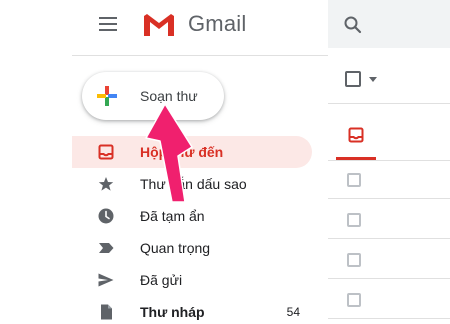  What do you see at coordinates (161, 280) in the screenshot?
I see `sidebar-item-label: Đã gửi` at bounding box center [161, 280].